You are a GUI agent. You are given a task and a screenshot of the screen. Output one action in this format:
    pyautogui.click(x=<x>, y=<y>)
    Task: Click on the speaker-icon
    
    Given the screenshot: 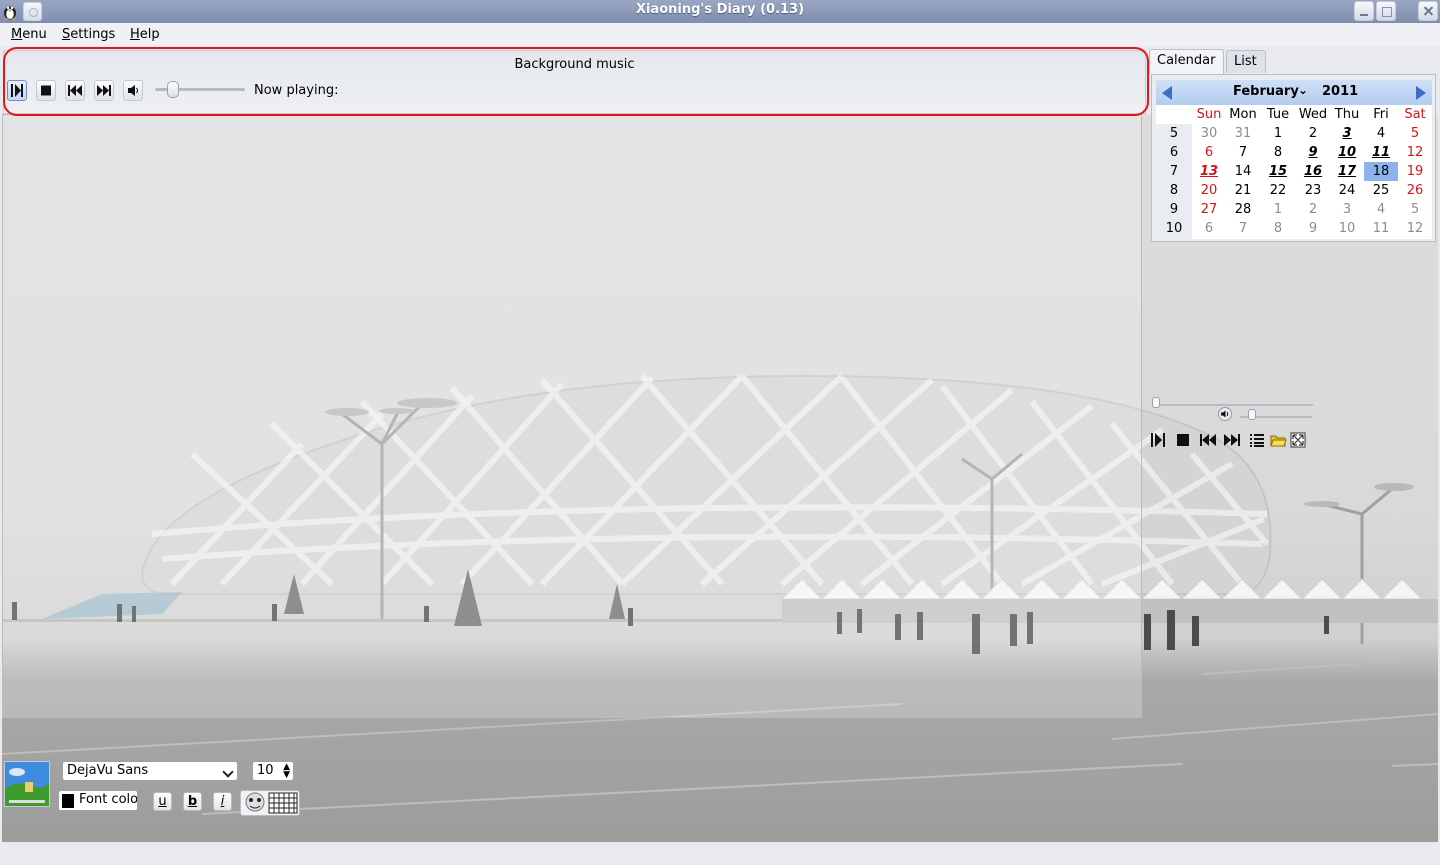 What is the action you would take?
    pyautogui.click(x=133, y=90)
    